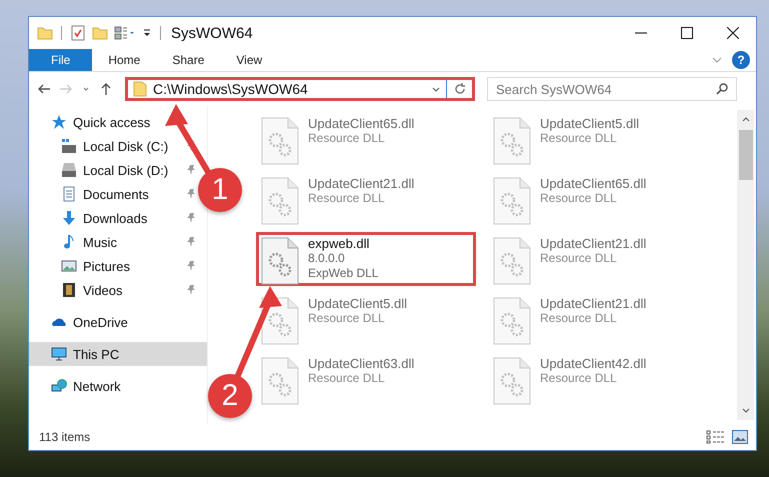  What do you see at coordinates (125, 170) in the screenshot?
I see `sidebar-item: Local Disk (D:)` at bounding box center [125, 170].